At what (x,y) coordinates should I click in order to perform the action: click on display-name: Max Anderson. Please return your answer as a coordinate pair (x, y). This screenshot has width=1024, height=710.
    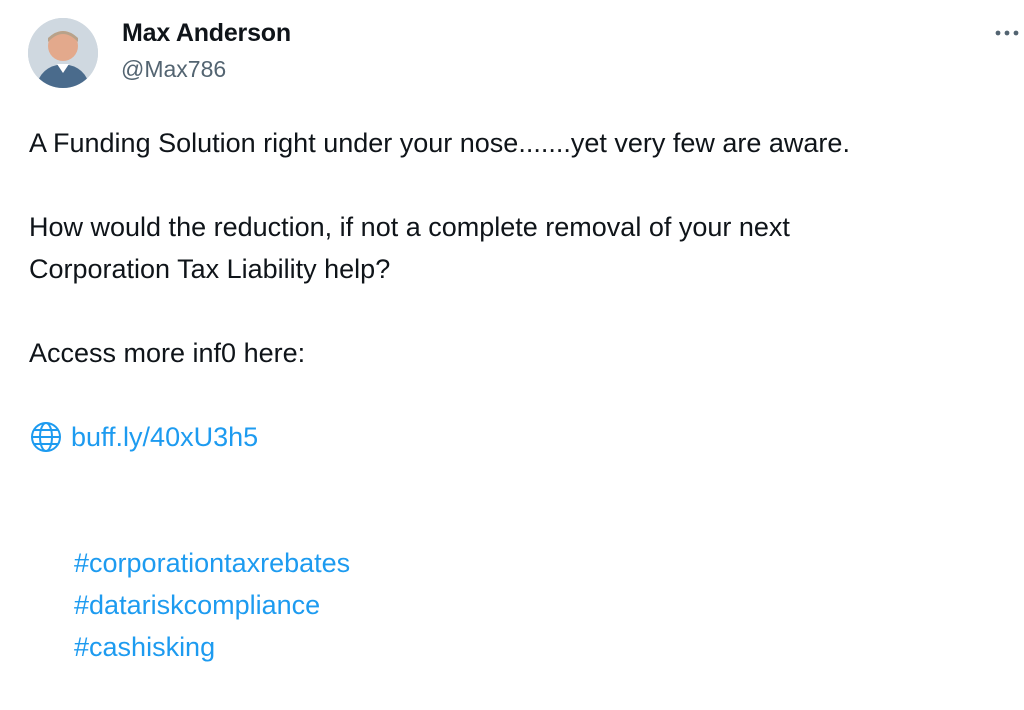
    Looking at the image, I should click on (206, 33).